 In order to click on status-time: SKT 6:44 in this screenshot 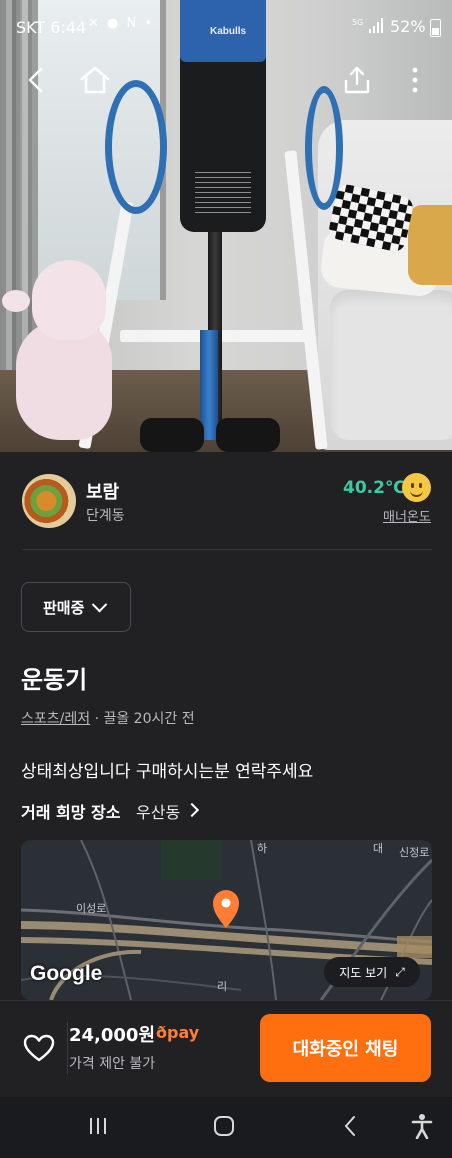, I will do `click(51, 27)`.